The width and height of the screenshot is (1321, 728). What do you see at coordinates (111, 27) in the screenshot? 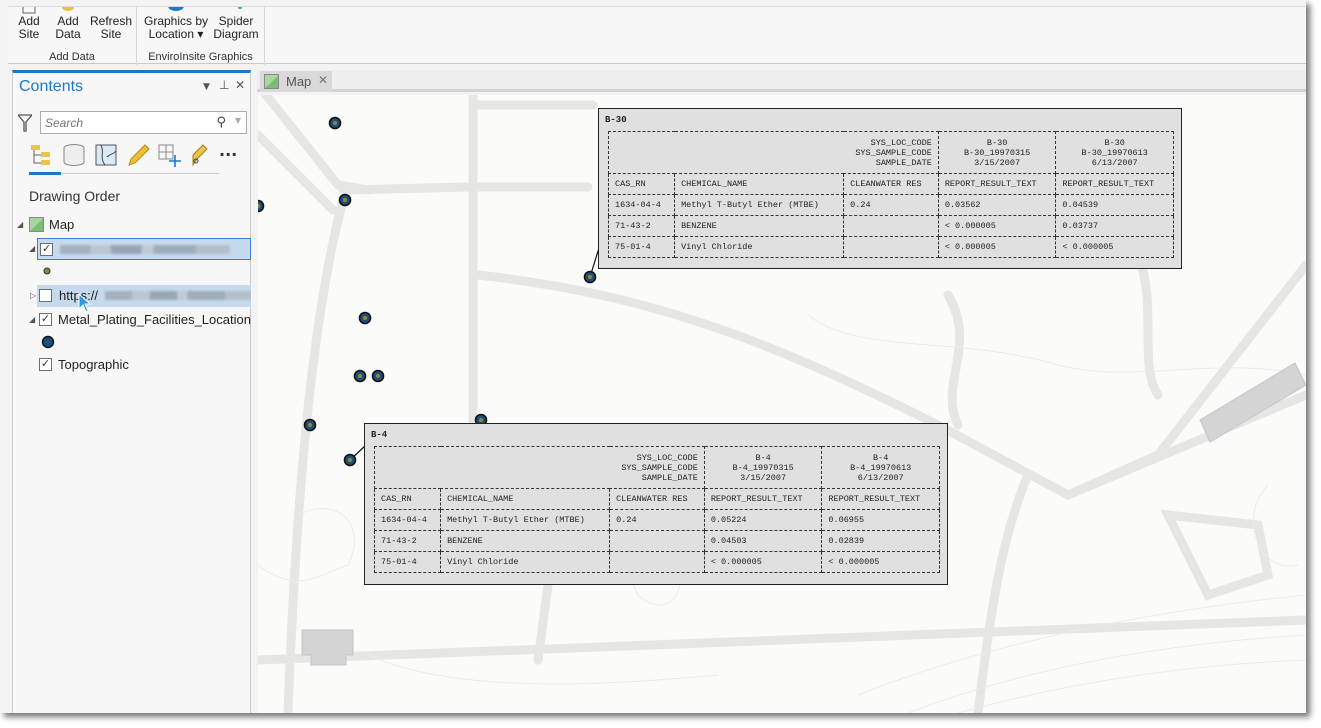
I see `refresh-site-label: Refresh Site` at bounding box center [111, 27].